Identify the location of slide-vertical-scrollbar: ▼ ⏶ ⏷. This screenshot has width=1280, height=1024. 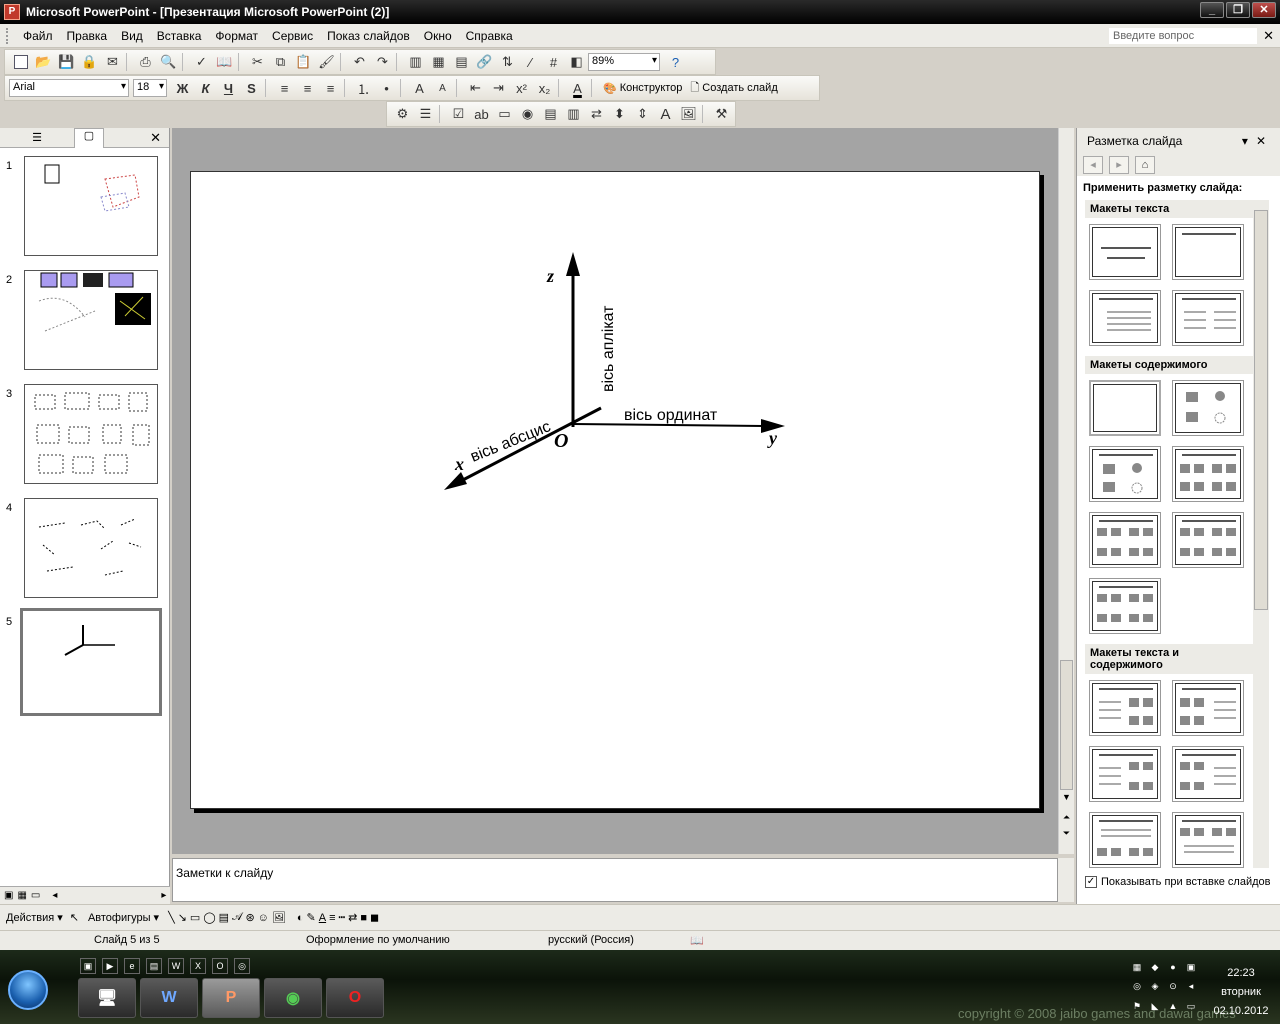
(1066, 491).